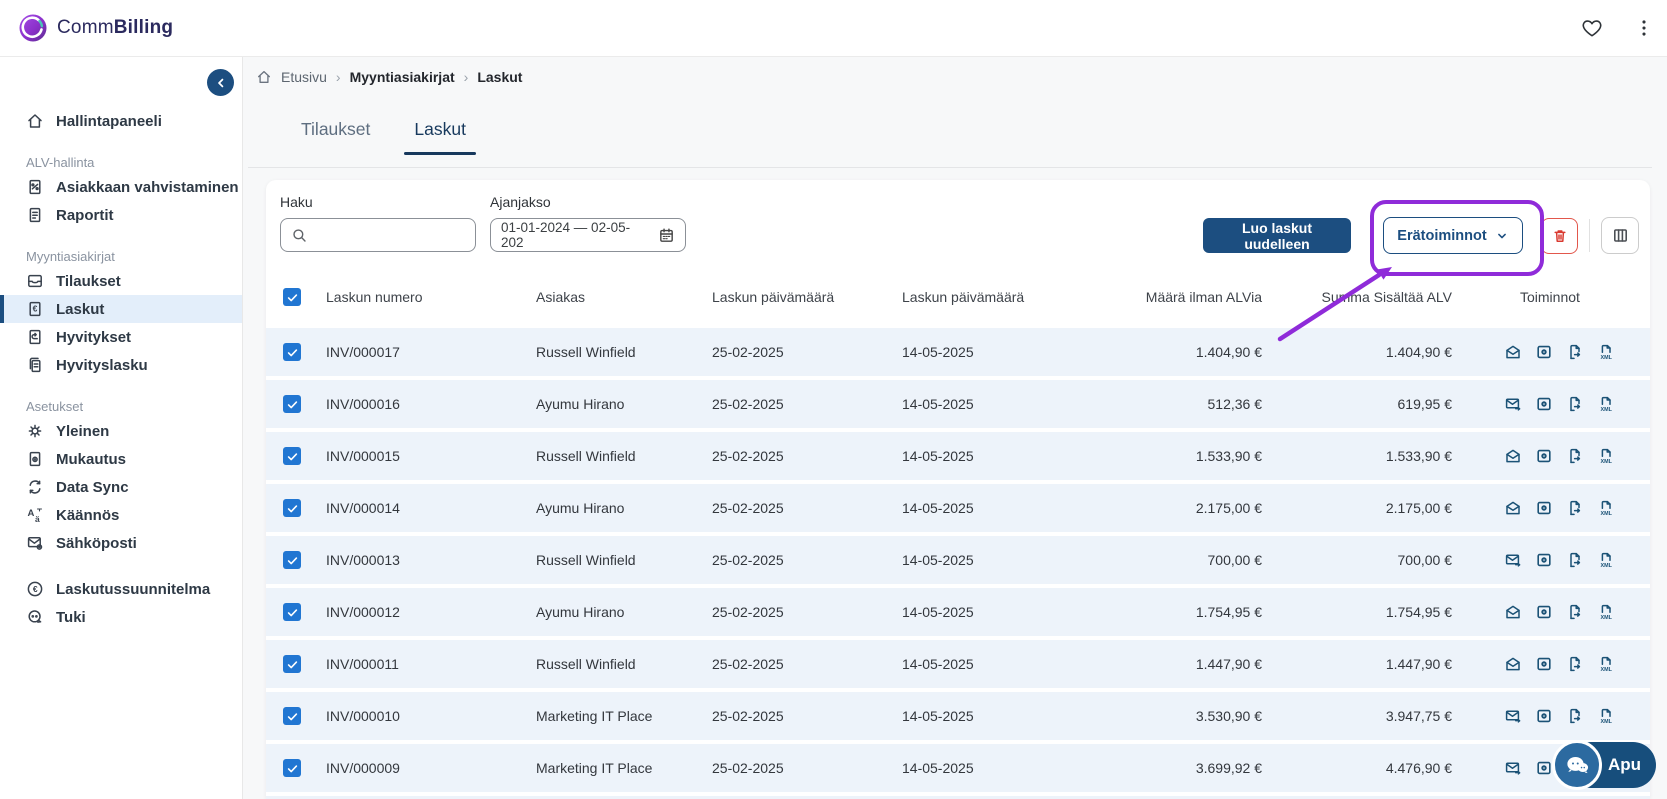  Describe the element at coordinates (121, 365) in the screenshot. I see `sidebar-item-hyvityslasku: Hyvityslasku` at that location.